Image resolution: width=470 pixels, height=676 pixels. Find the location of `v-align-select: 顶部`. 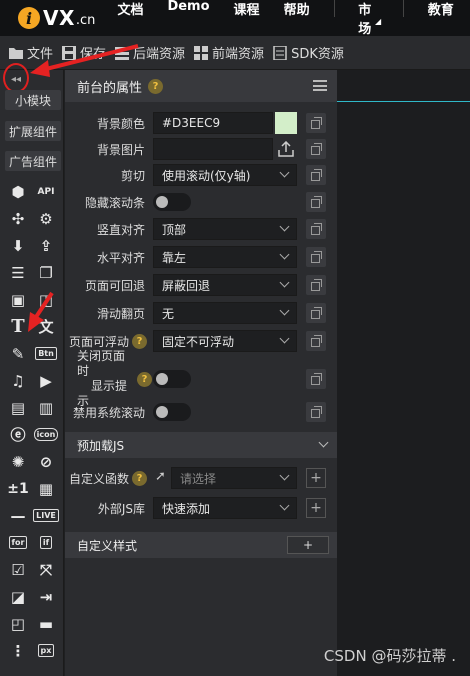

v-align-select: 顶部 is located at coordinates (225, 229).